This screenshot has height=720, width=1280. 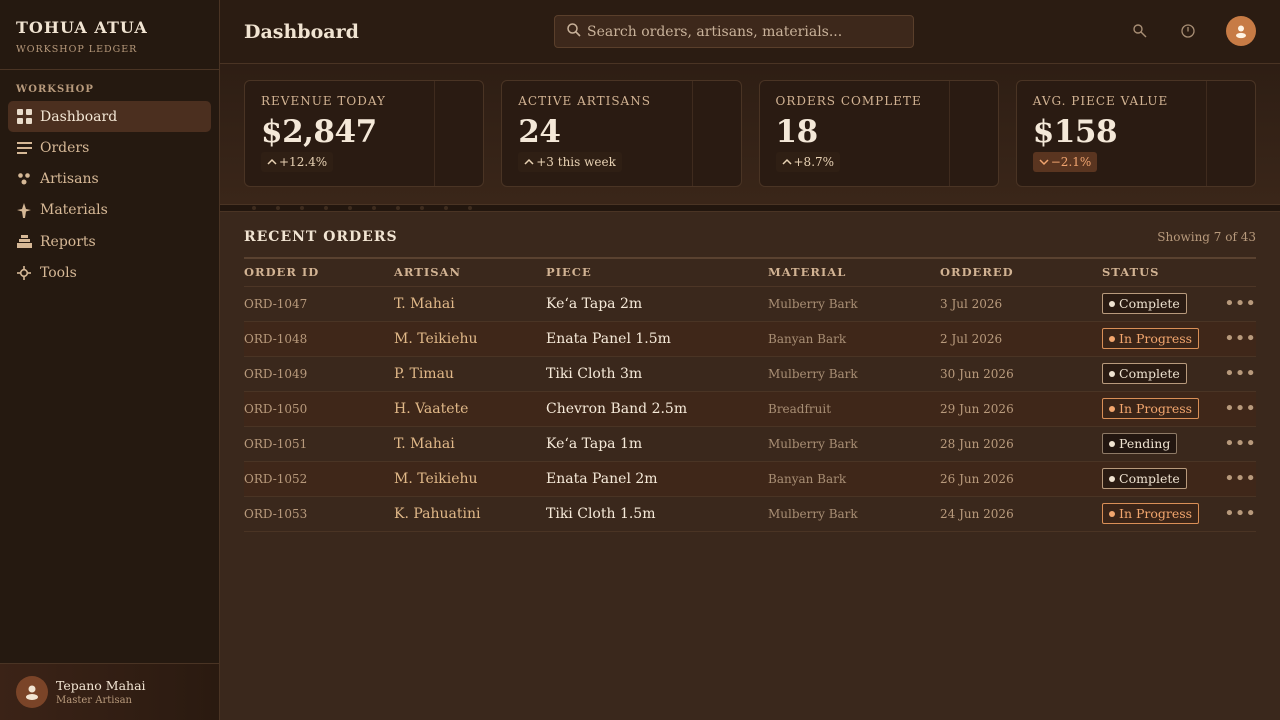 I want to click on sidebar-item-orders: Orders, so click(x=109, y=147).